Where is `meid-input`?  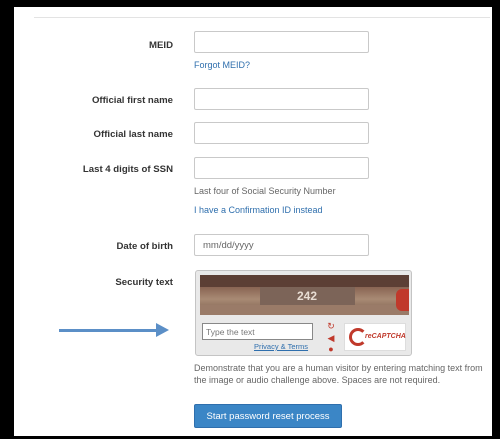
meid-input is located at coordinates (281, 42).